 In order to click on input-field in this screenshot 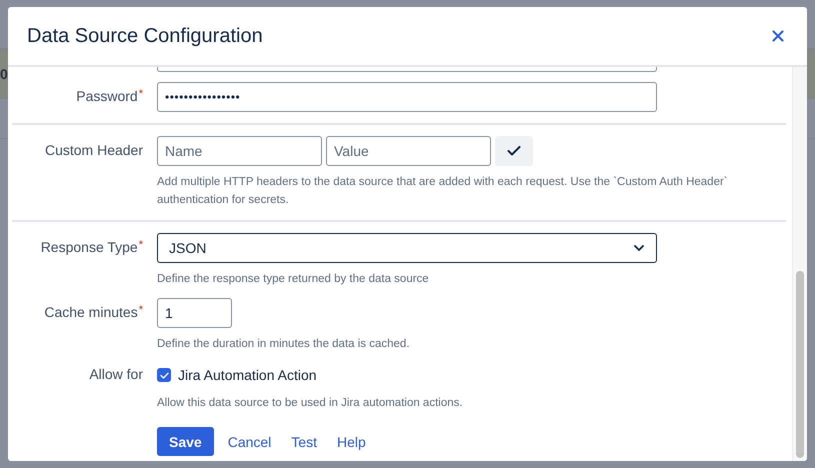, I will do `click(407, 69)`.